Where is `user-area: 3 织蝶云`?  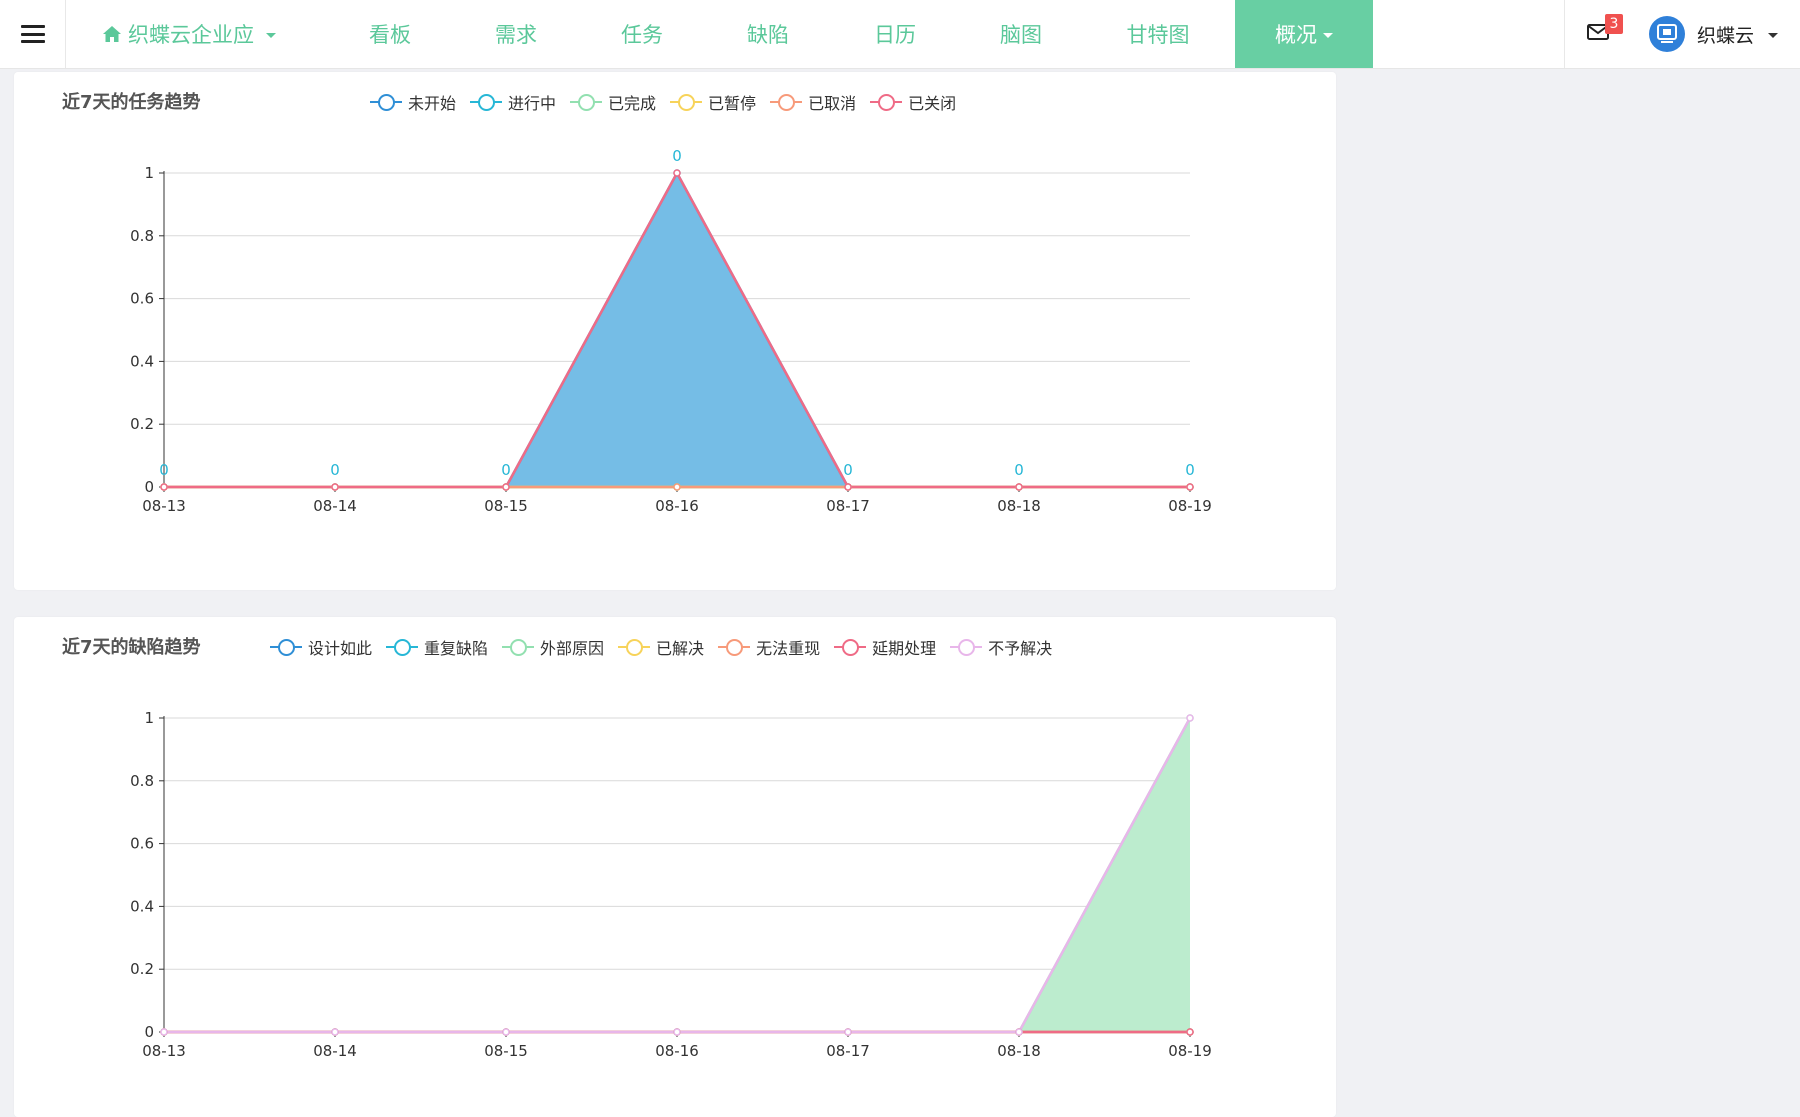 user-area: 3 织蝶云 is located at coordinates (1682, 34).